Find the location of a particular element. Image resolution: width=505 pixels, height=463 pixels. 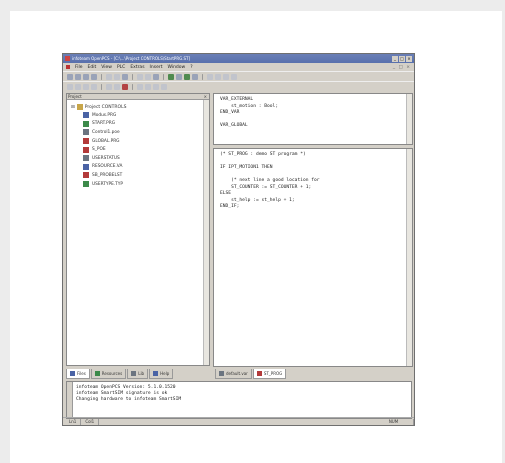

tree-item-label: USERTYPE.TYP is located at coordinates (108, 184).